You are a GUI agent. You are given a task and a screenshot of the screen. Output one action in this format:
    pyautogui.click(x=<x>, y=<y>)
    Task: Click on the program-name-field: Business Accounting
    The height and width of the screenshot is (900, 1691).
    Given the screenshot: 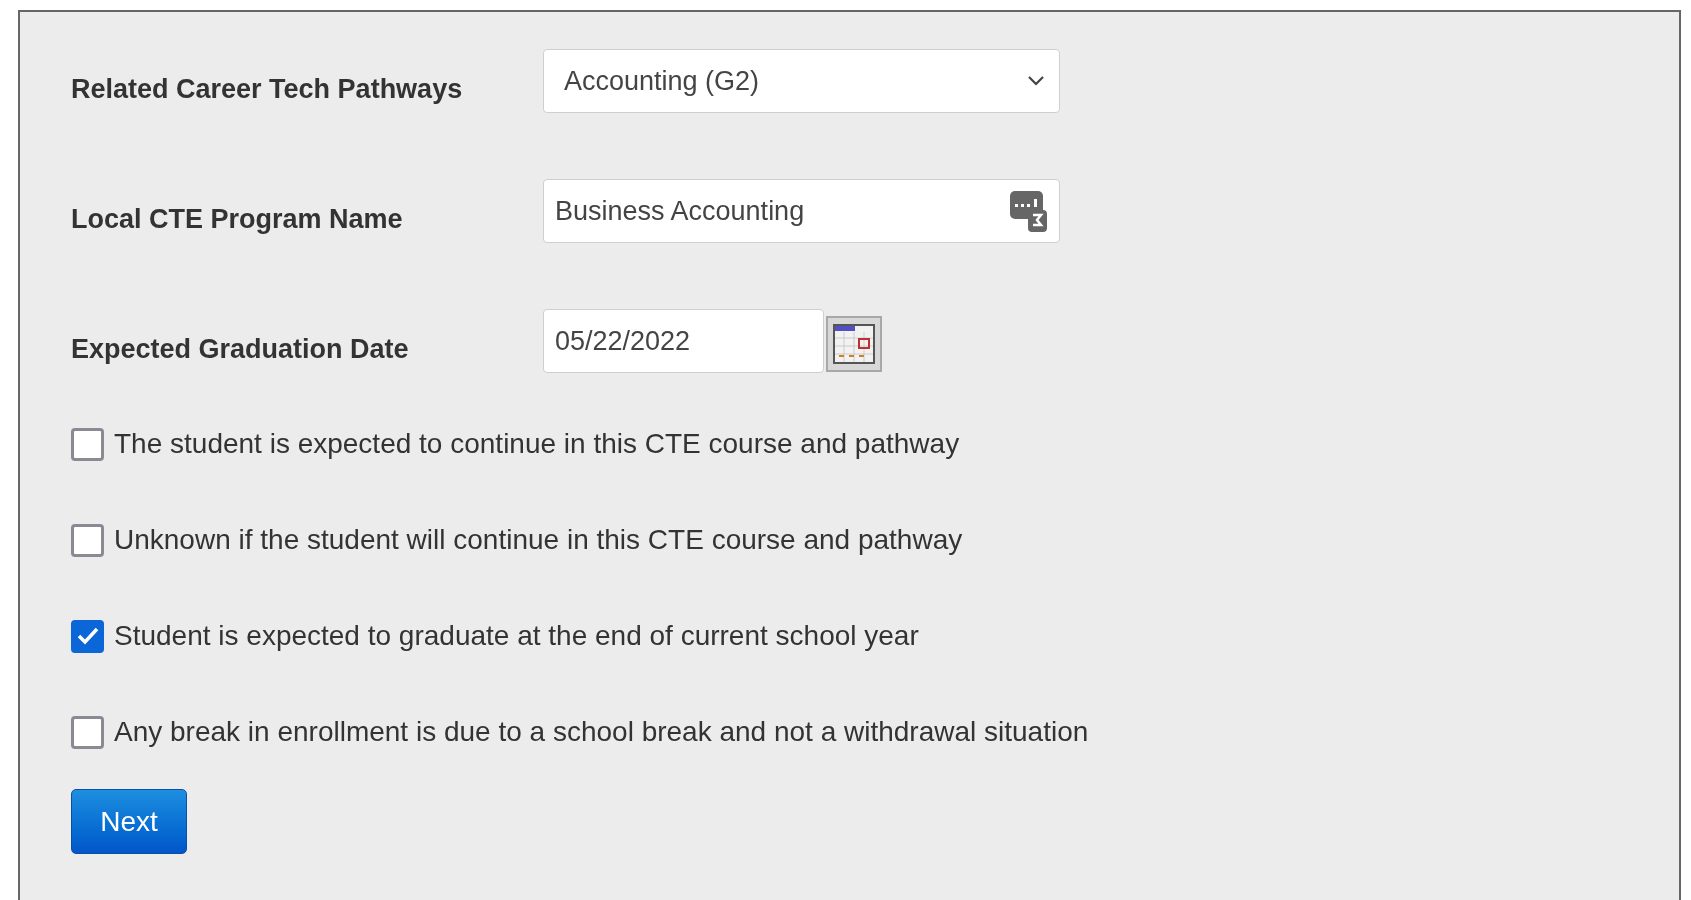 What is the action you would take?
    pyautogui.click(x=801, y=211)
    